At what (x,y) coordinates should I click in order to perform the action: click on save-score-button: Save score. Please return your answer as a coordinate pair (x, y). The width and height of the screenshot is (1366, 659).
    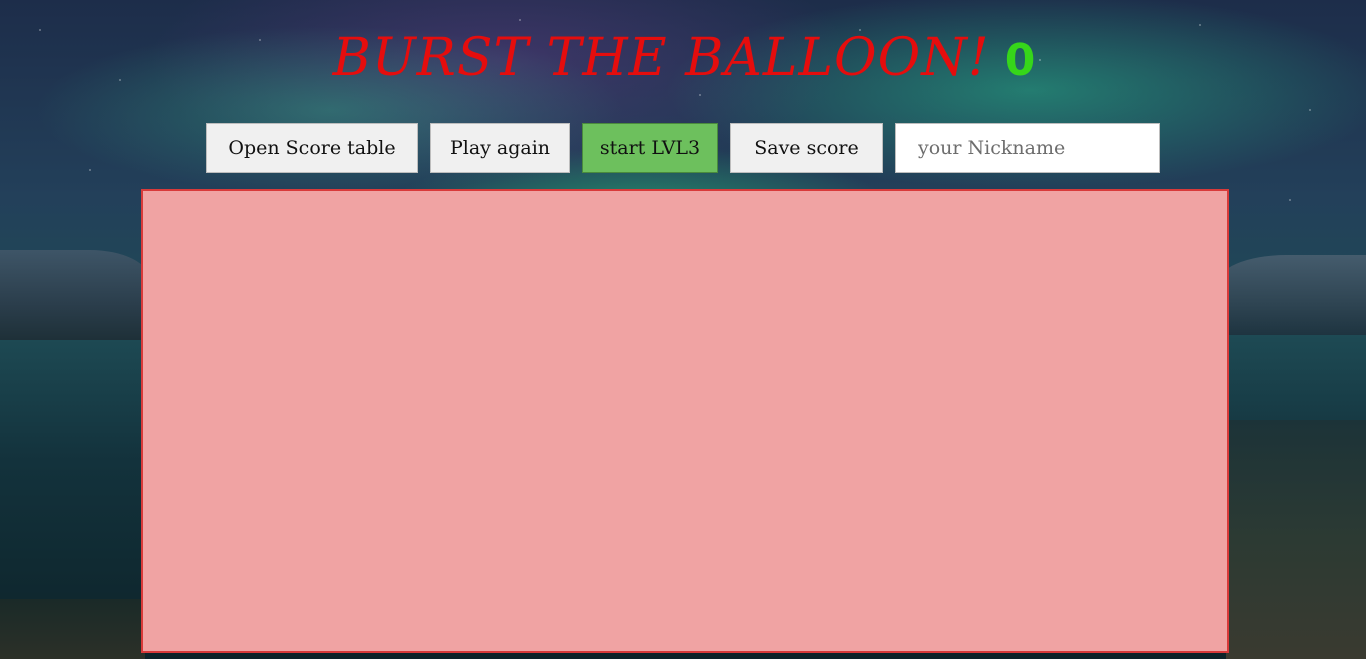
    Looking at the image, I should click on (806, 148).